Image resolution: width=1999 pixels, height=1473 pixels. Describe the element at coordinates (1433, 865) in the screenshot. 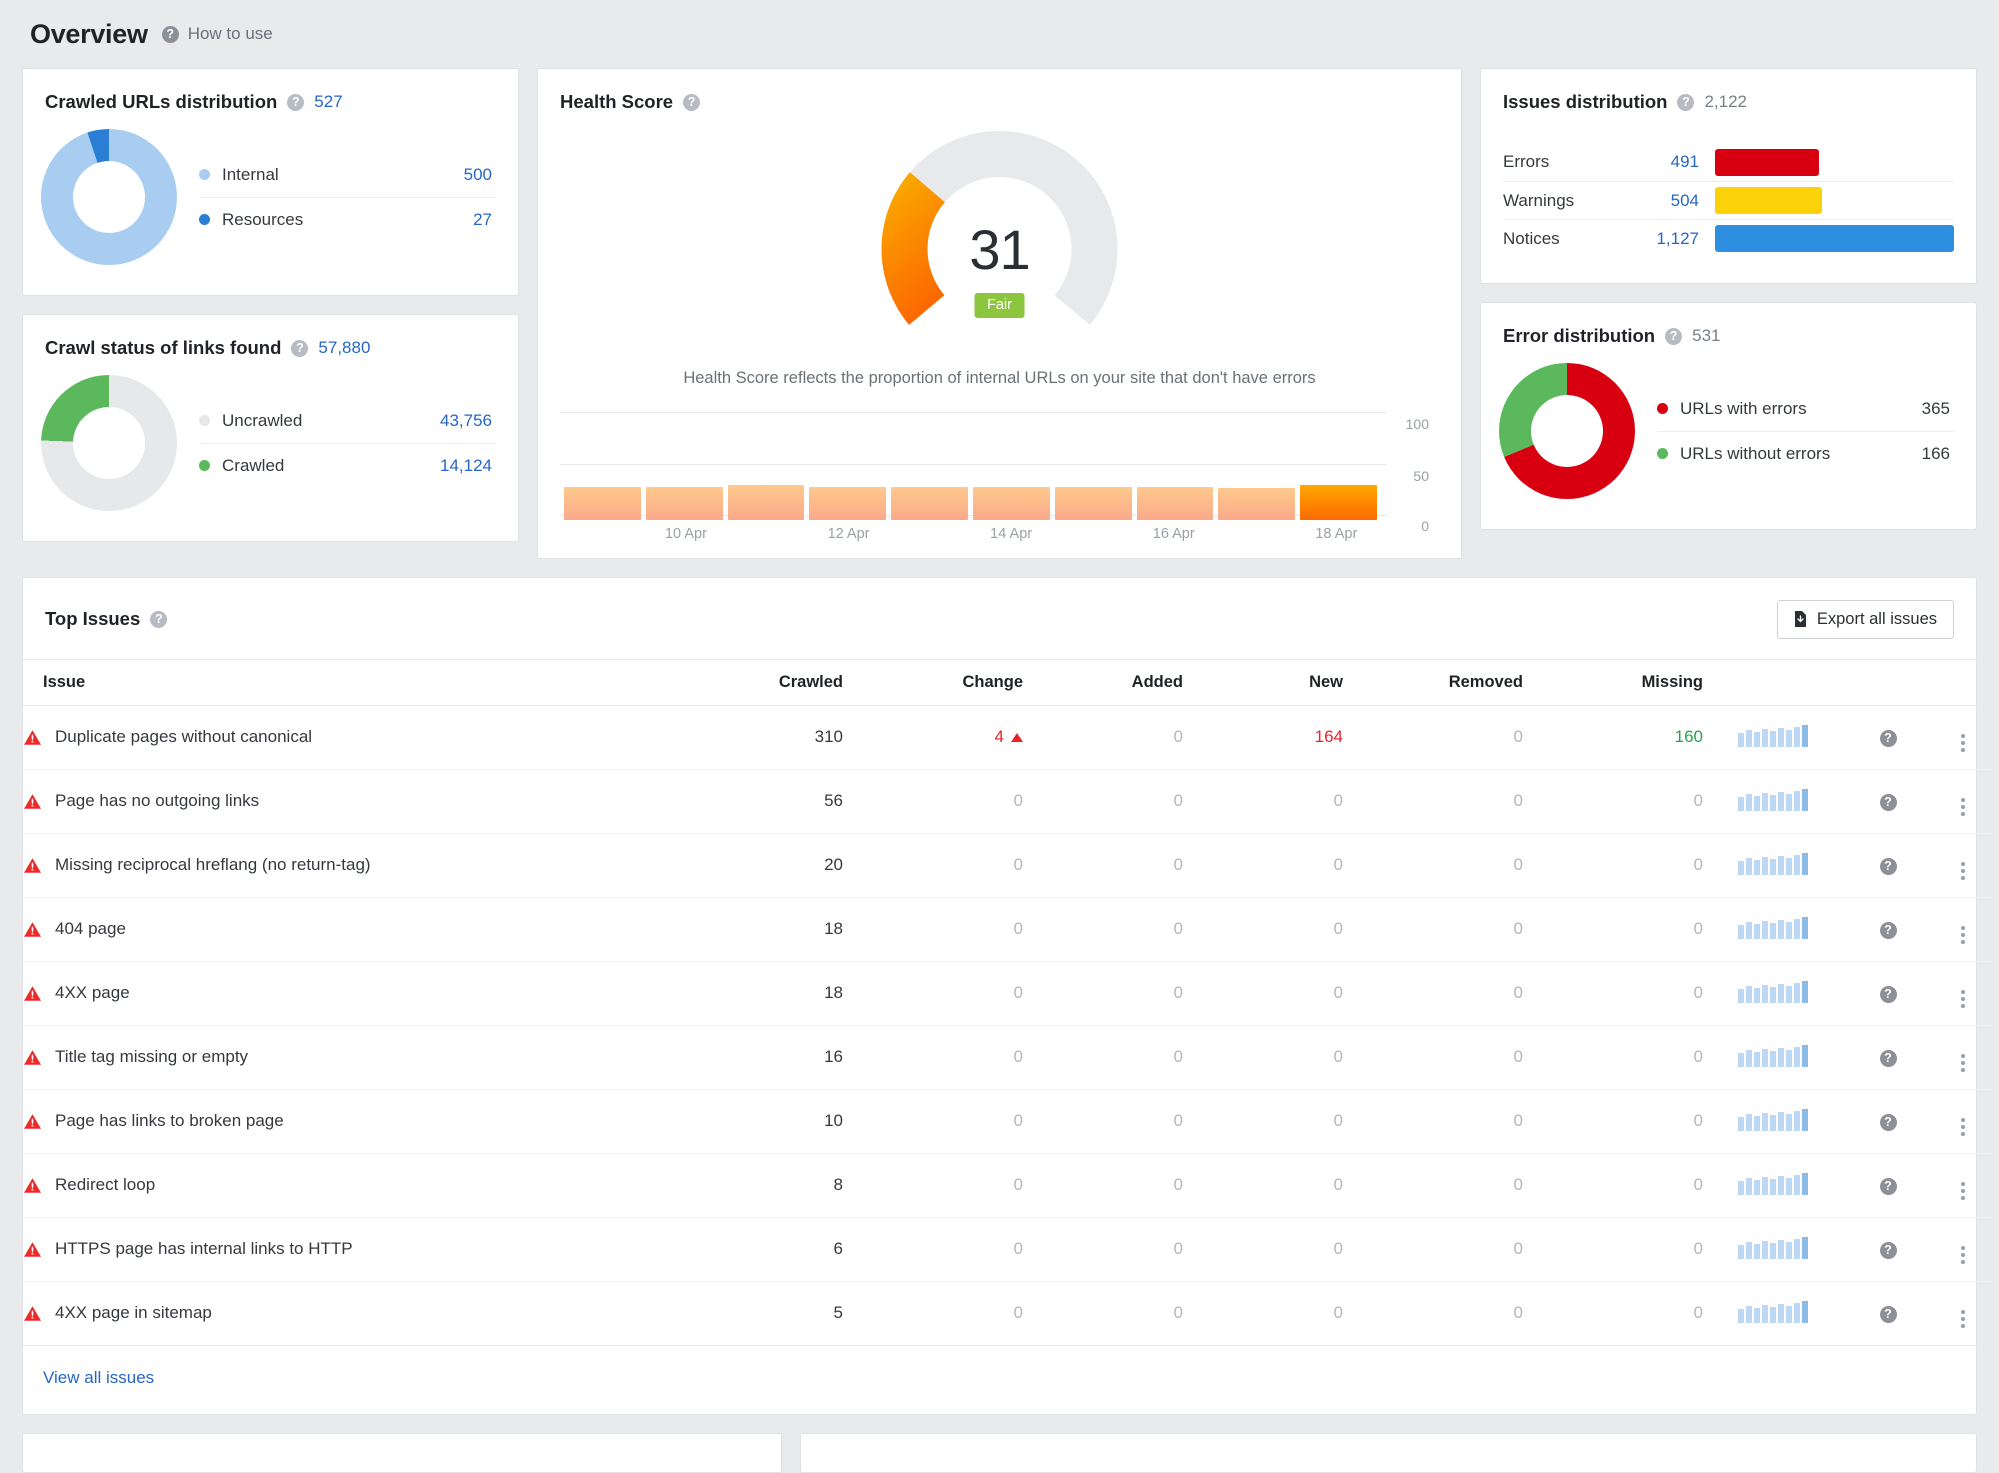

I see `removed-cell: 0` at that location.